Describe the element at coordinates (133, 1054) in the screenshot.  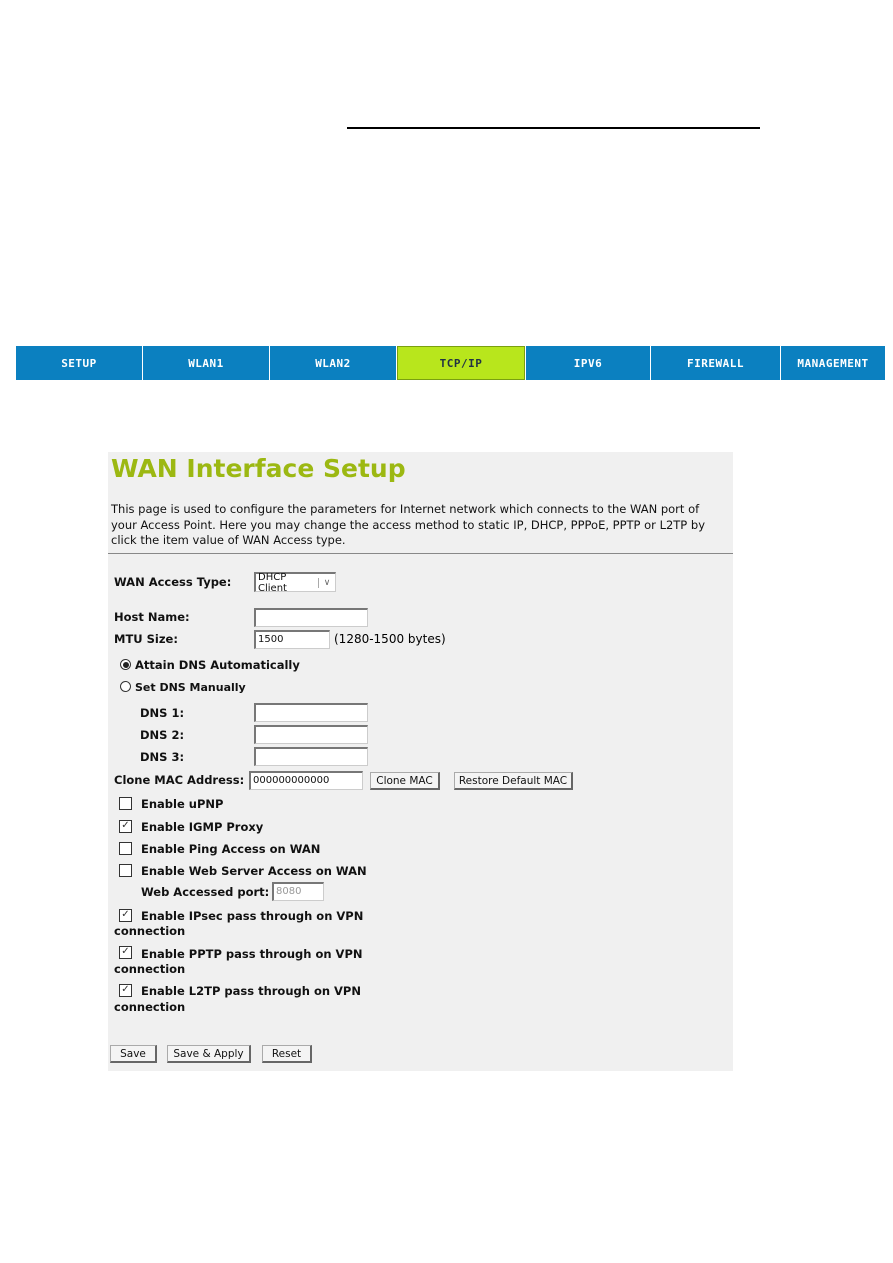
I see `save-button: Save` at that location.